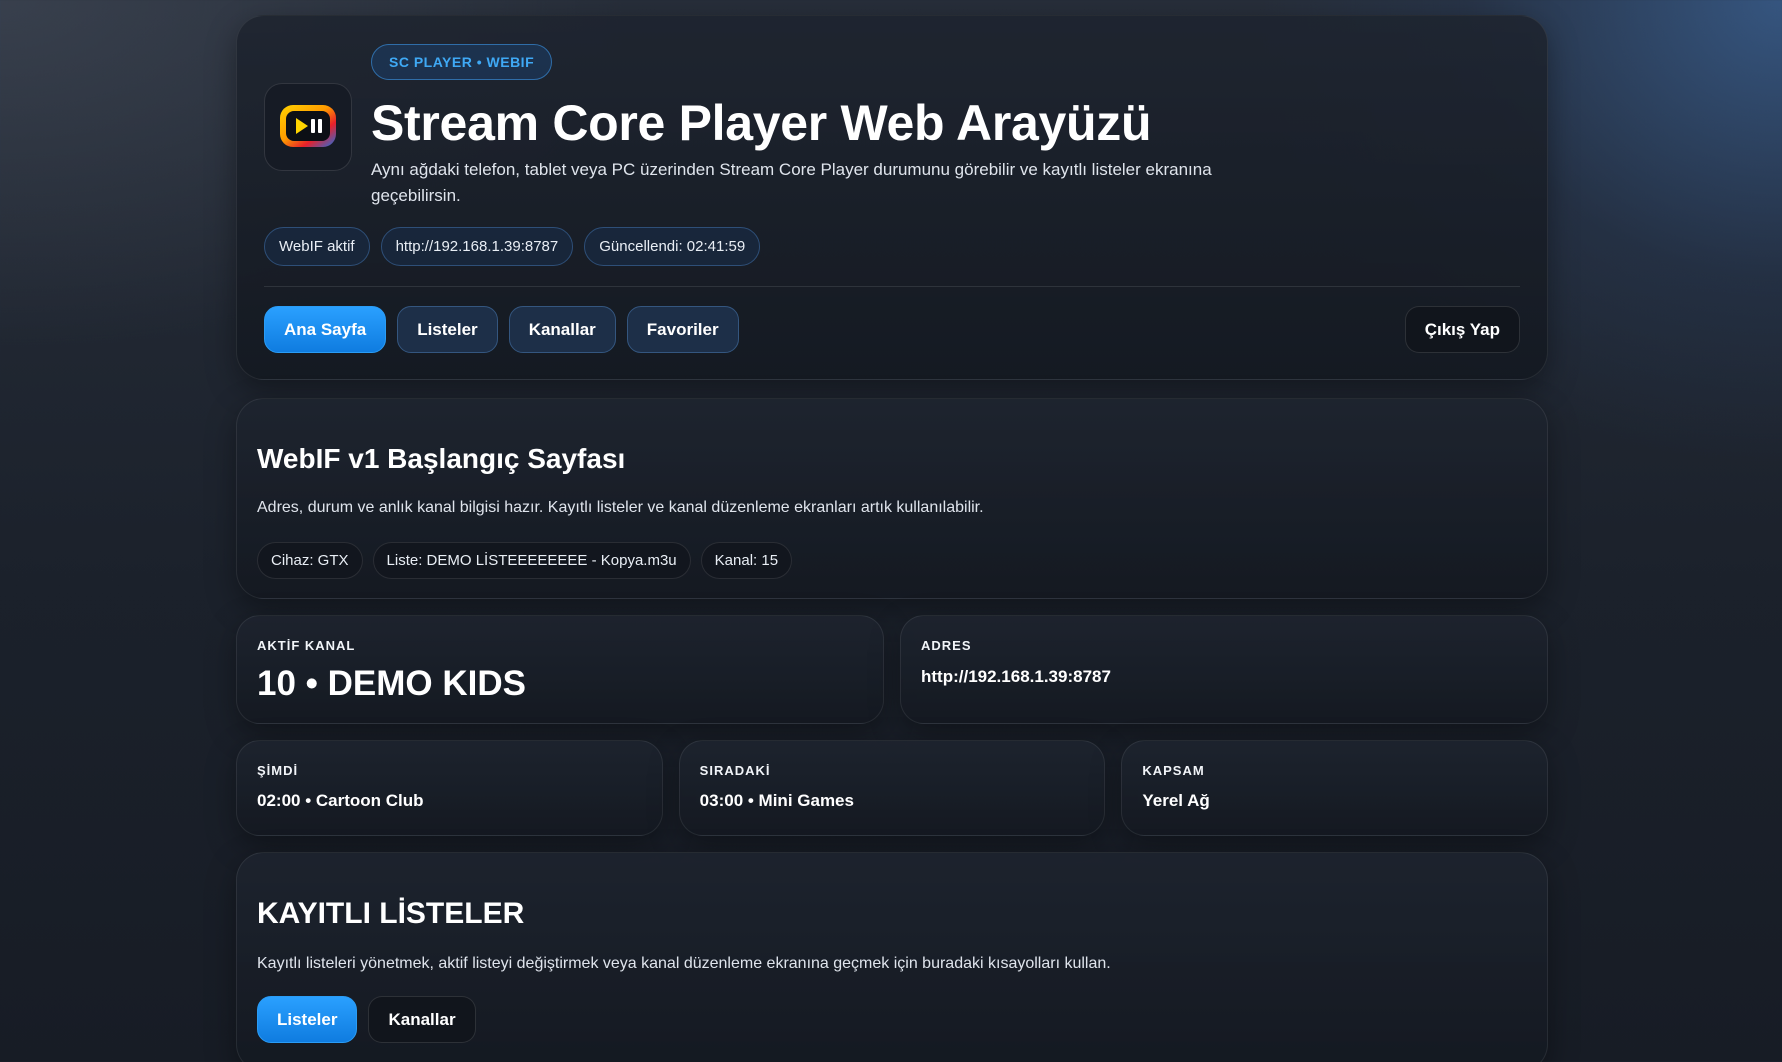 This screenshot has height=1062, width=1782. I want to click on address-value: http://192.168.1.39:8787, so click(1016, 676).